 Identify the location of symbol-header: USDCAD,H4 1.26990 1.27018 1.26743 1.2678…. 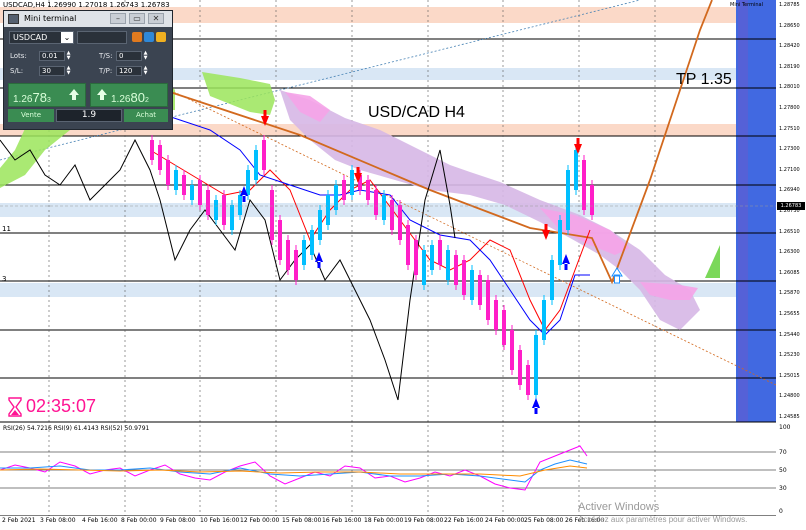
(86, 5).